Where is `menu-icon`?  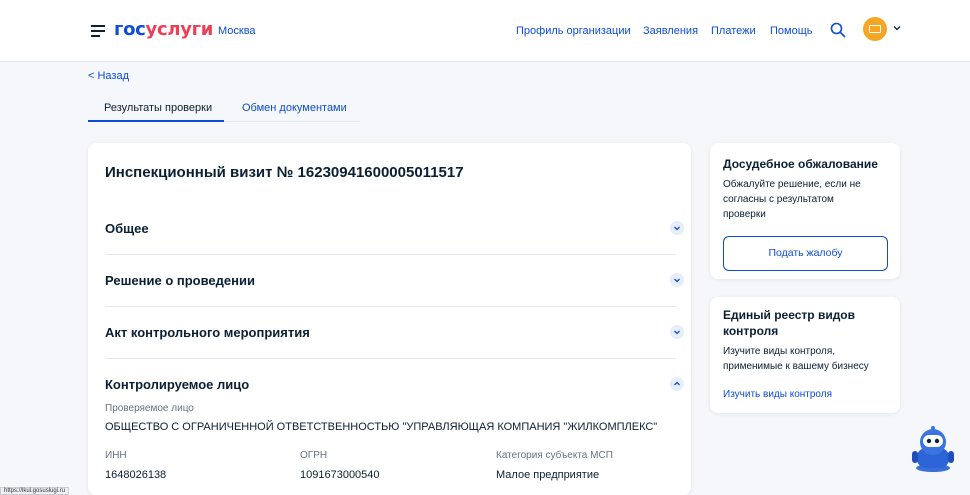 menu-icon is located at coordinates (98, 31).